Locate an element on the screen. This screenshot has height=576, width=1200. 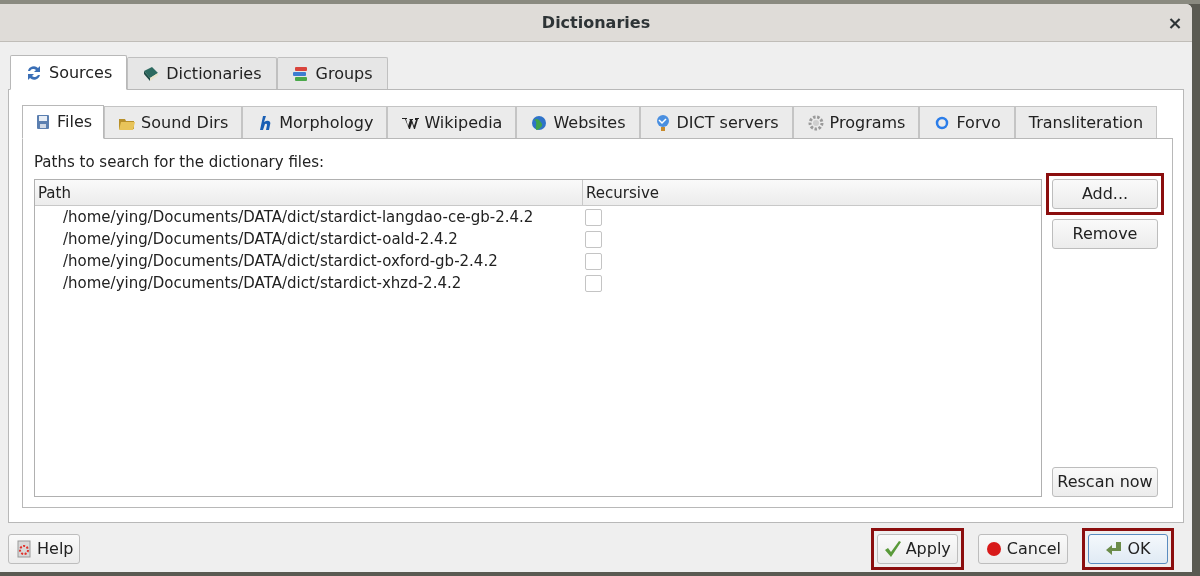
tab: Sources is located at coordinates (69, 72).